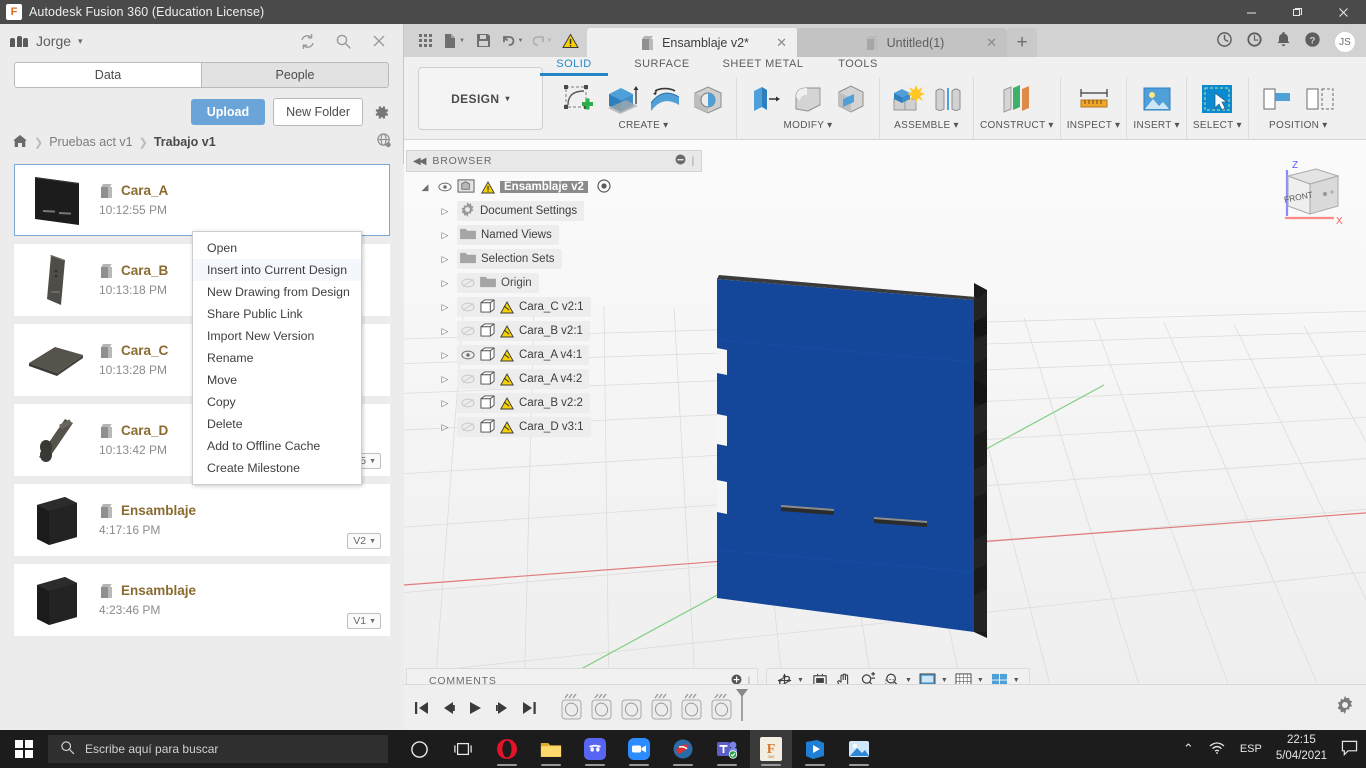 This screenshot has width=1366, height=768. What do you see at coordinates (1343, 12) in the screenshot?
I see `close-button` at bounding box center [1343, 12].